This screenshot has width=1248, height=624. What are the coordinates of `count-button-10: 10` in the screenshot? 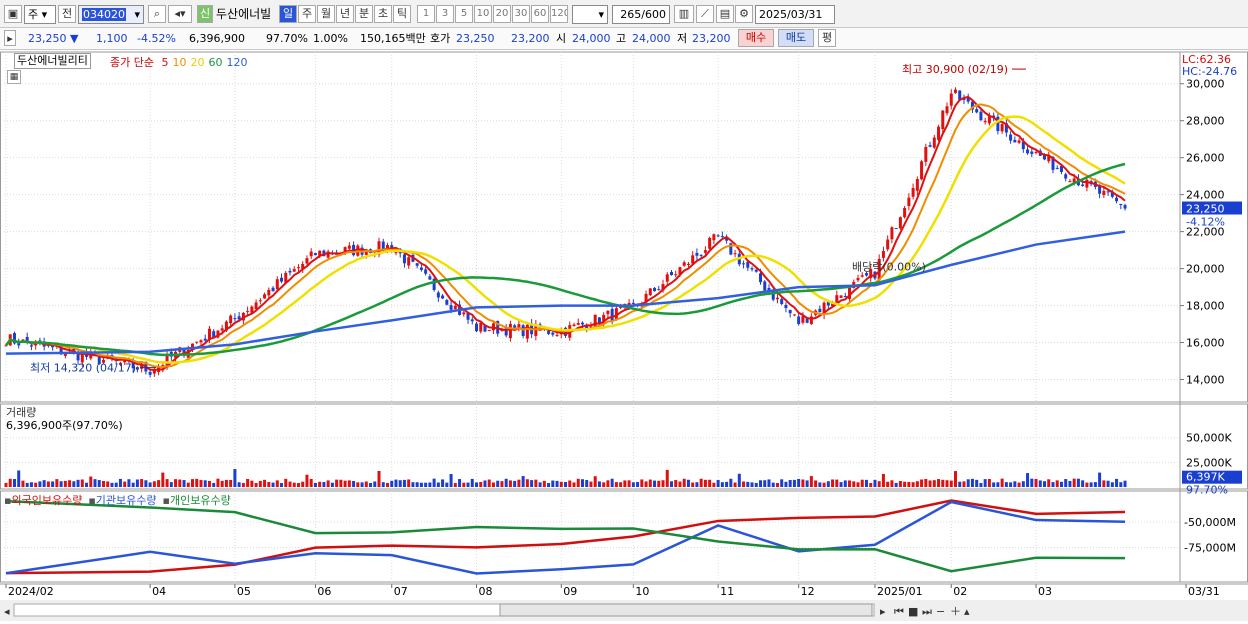 It's located at (483, 14).